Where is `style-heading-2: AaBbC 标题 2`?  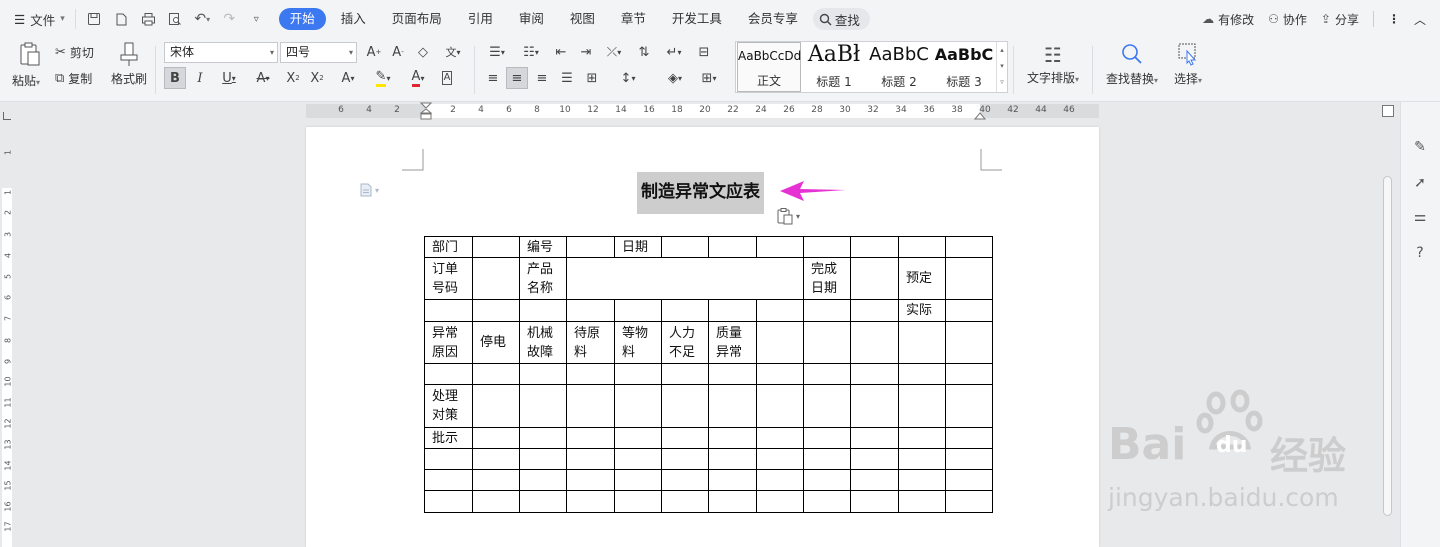 style-heading-2: AaBbC 标题 2 is located at coordinates (899, 67).